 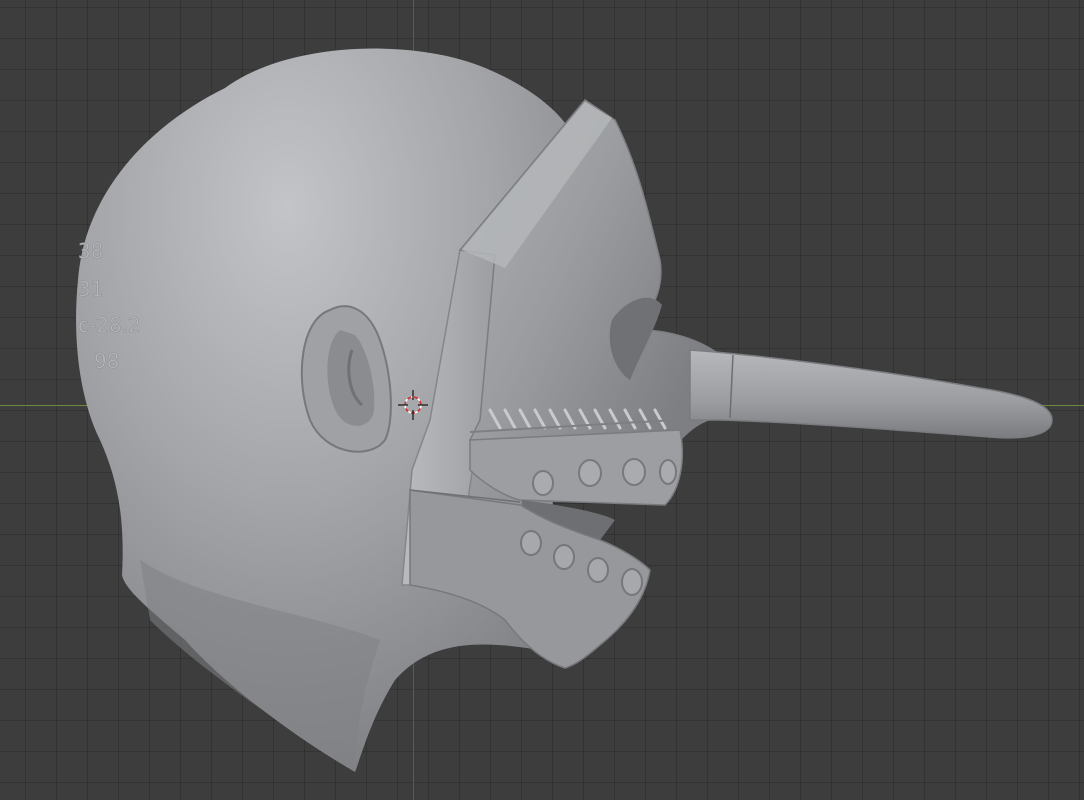 I want to click on 3d-cursor-icon, so click(x=413, y=405).